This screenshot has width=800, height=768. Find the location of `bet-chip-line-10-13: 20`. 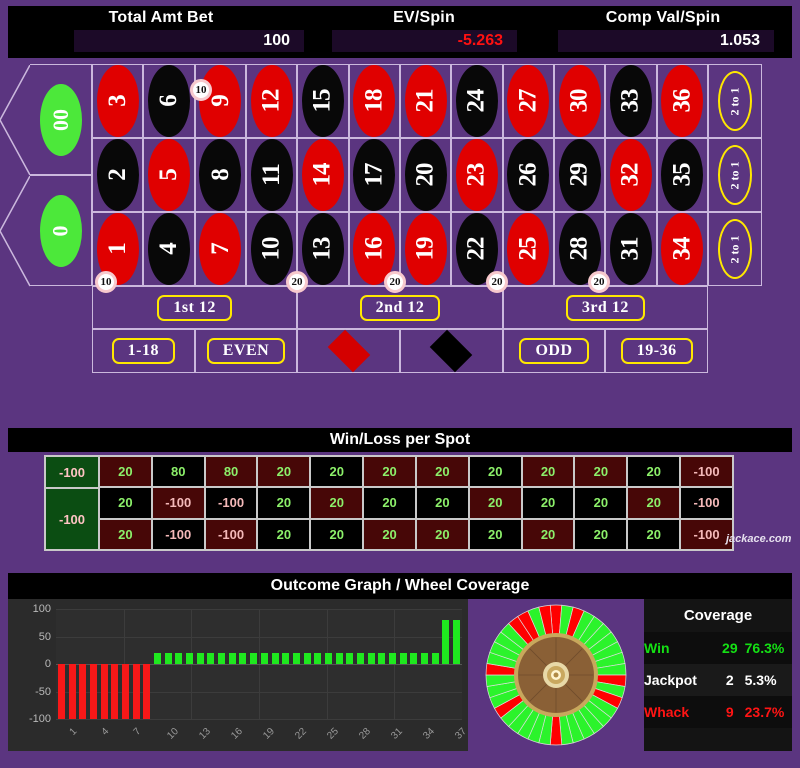

bet-chip-line-10-13: 20 is located at coordinates (297, 282).